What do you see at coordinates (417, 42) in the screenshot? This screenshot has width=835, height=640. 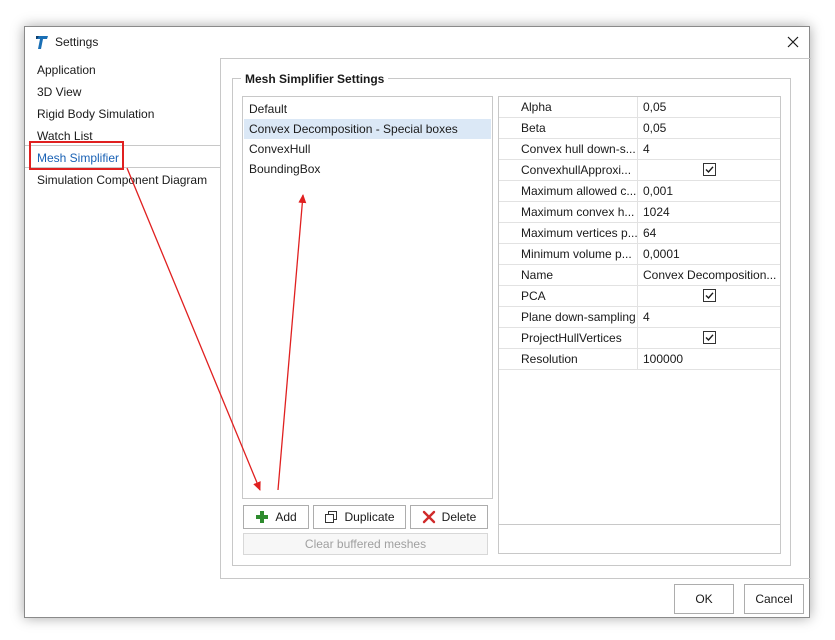 I see `title-bar: Settings` at bounding box center [417, 42].